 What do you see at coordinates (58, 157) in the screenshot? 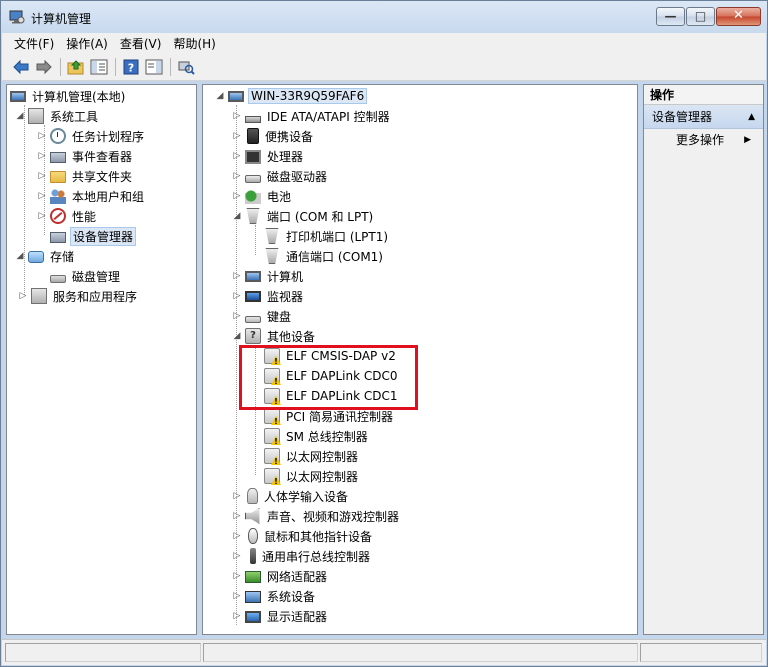
I see `event-viewer-icon` at bounding box center [58, 157].